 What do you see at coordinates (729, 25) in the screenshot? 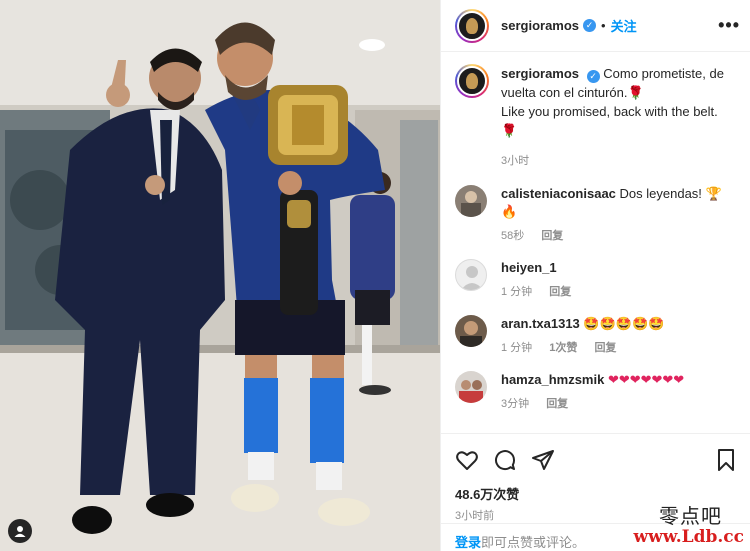
I see `more-options-icon: •••` at bounding box center [729, 25].